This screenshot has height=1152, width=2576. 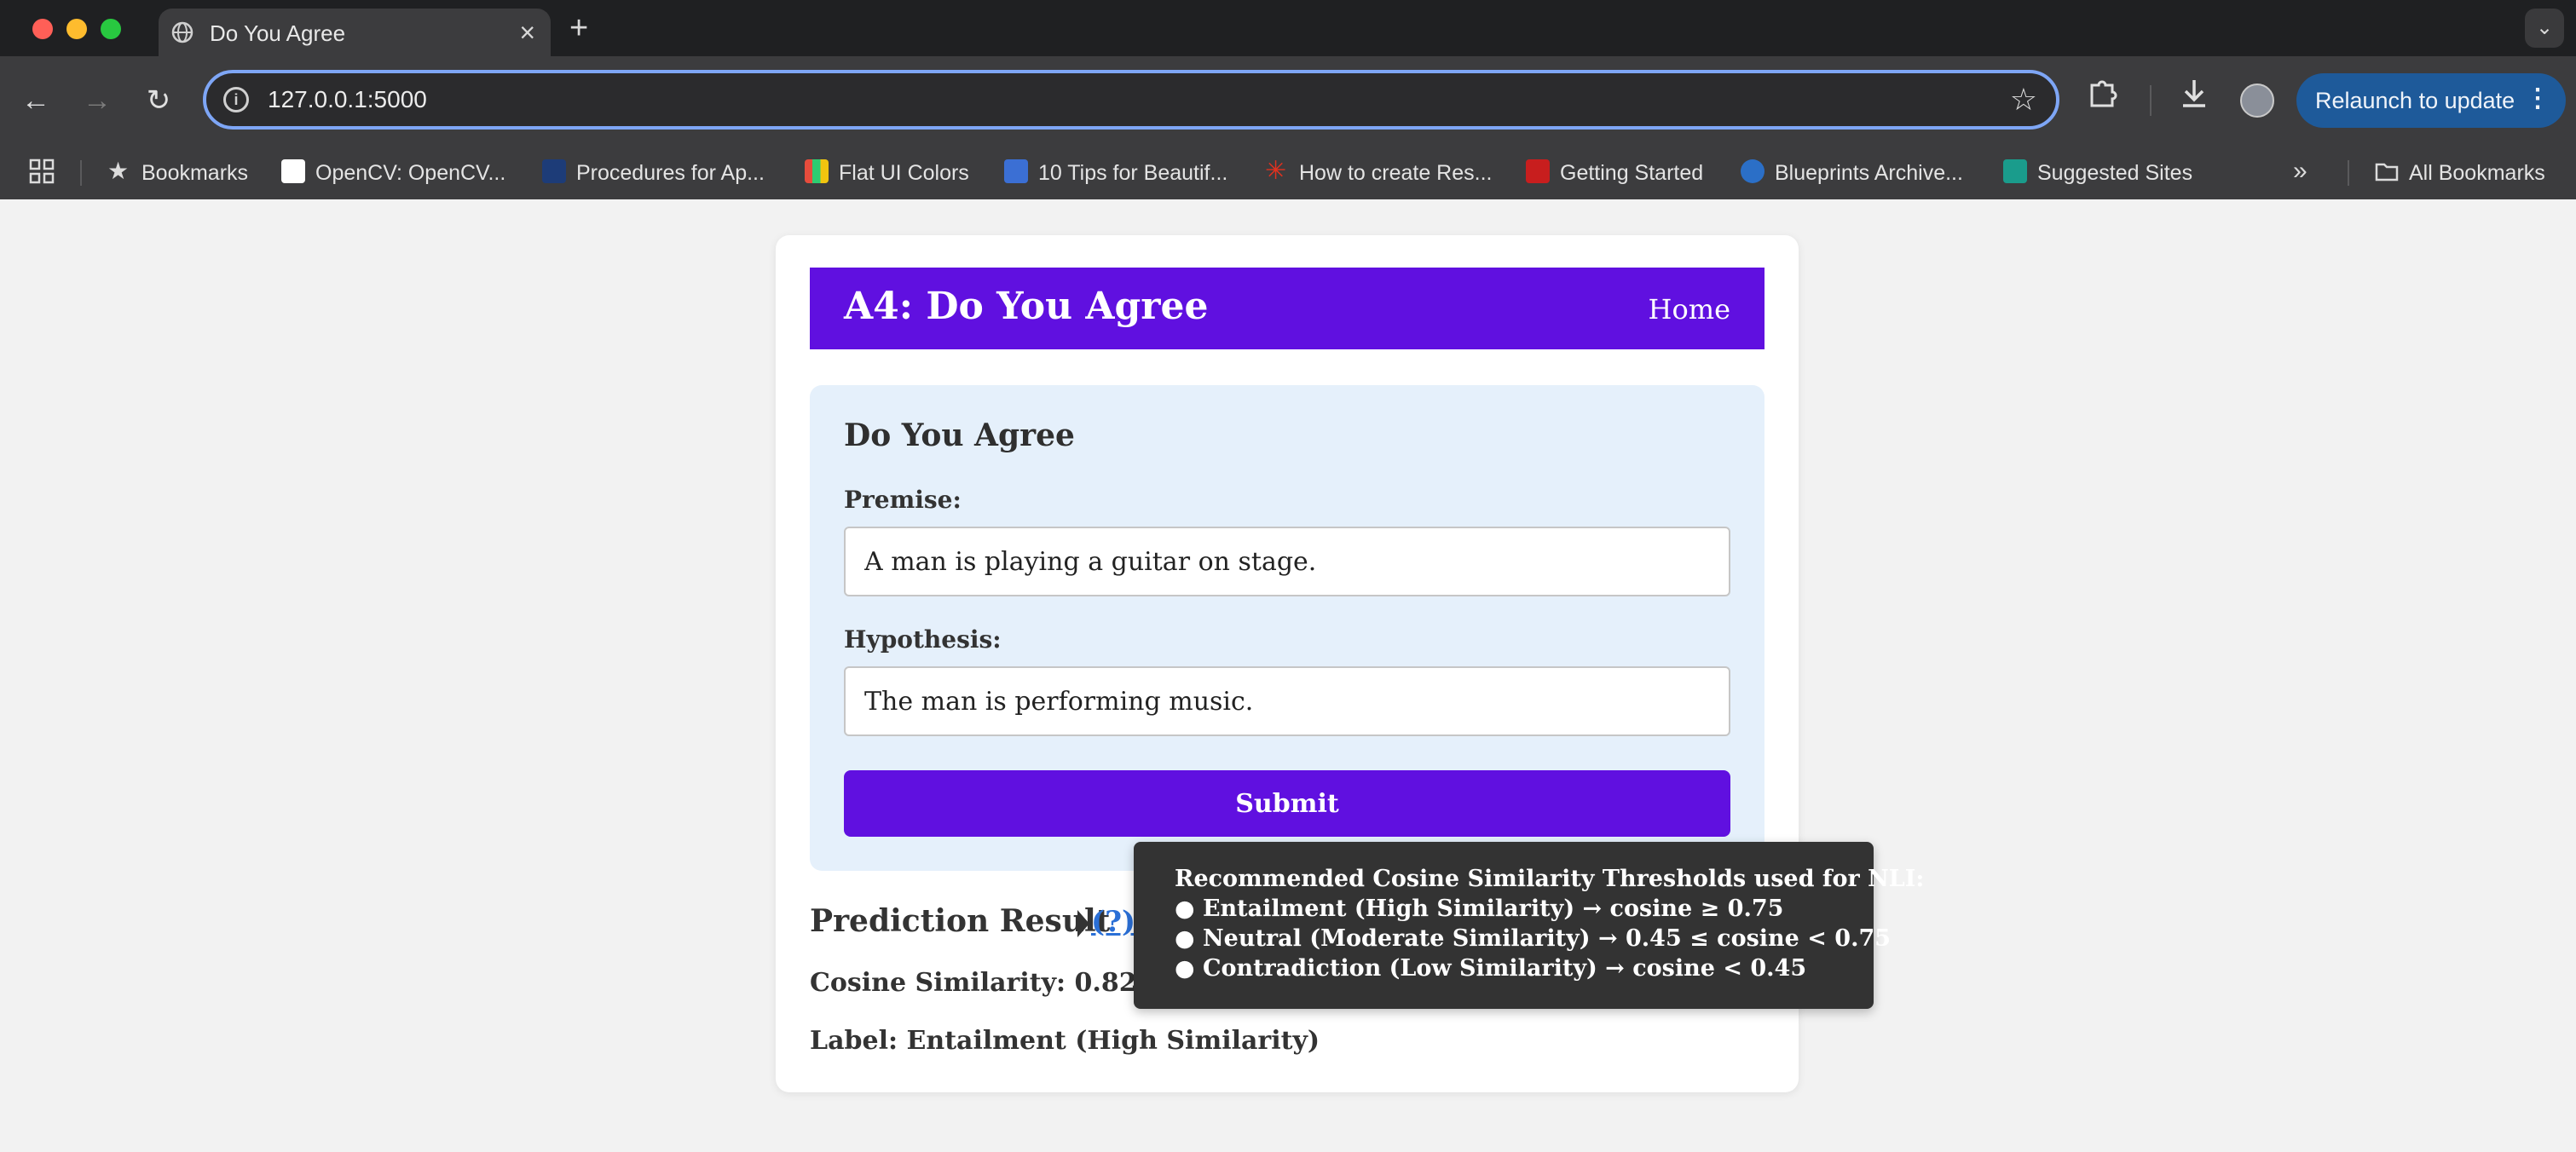 I want to click on cosine-similarity-value: Cosine Similarity: 0.8229, so click(x=991, y=983).